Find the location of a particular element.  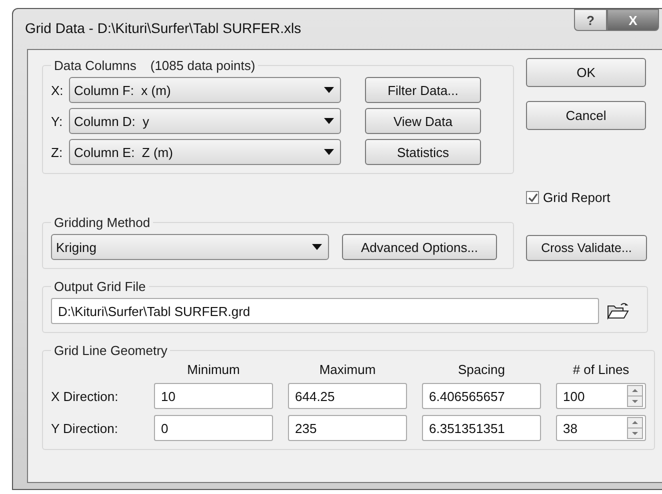

window-title: Grid Data - D:\Kituri\Surfer\Tabl SURFER.xls is located at coordinates (163, 28).